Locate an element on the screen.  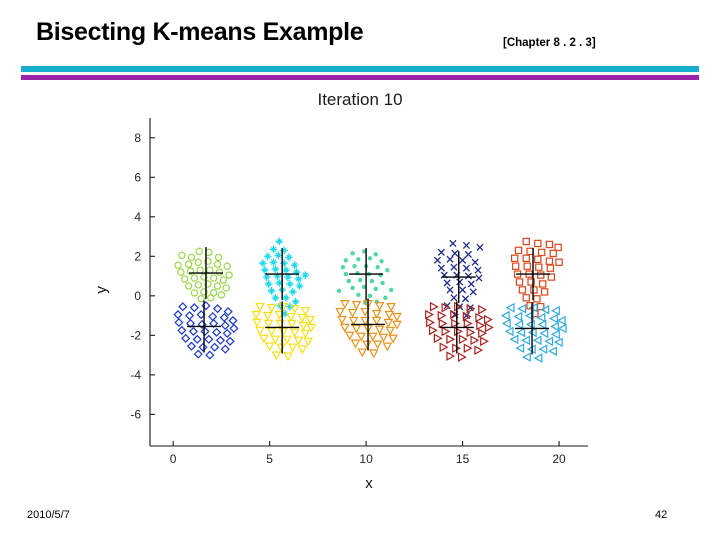
header-rule-cyan is located at coordinates (360, 69).